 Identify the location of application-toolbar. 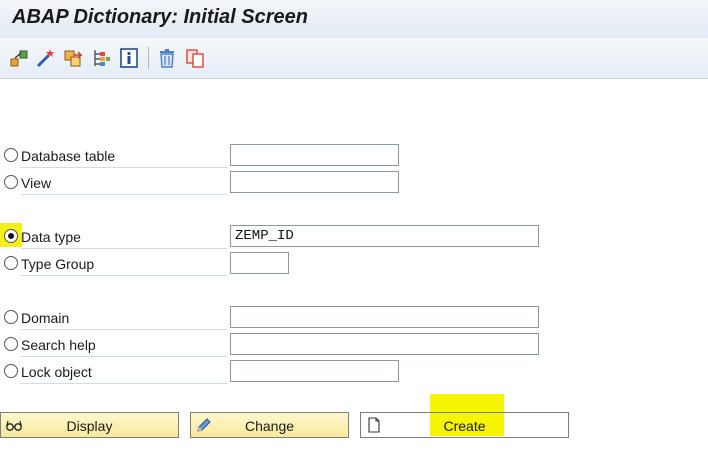
(354, 58).